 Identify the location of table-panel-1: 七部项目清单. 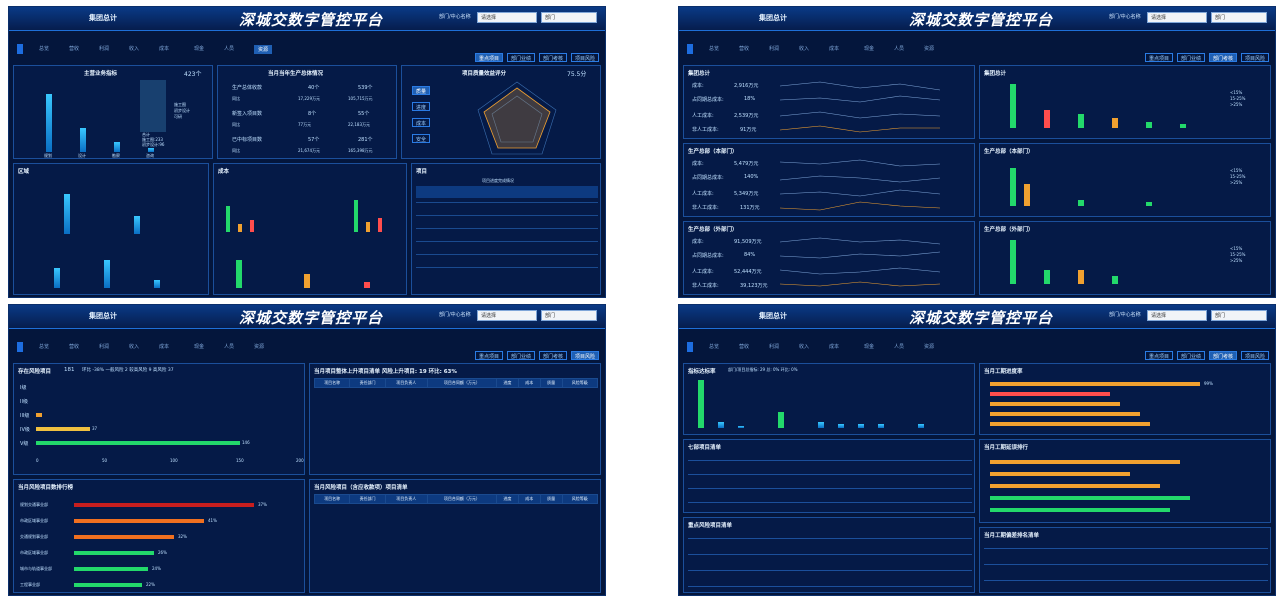
(829, 476).